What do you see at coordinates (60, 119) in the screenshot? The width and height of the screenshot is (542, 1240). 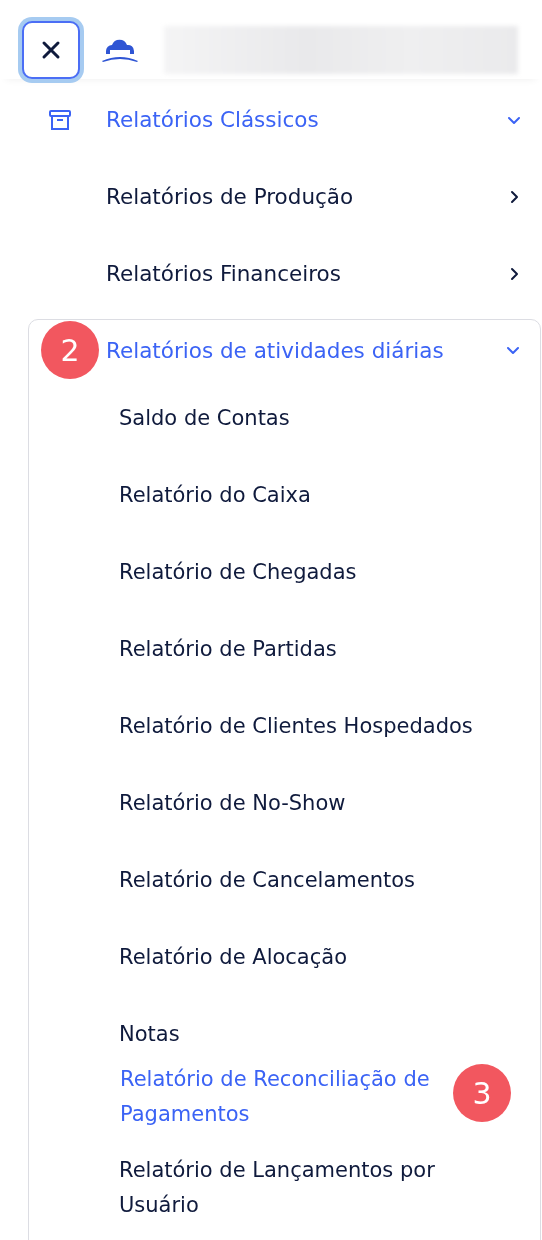 I see `archive-icon` at bounding box center [60, 119].